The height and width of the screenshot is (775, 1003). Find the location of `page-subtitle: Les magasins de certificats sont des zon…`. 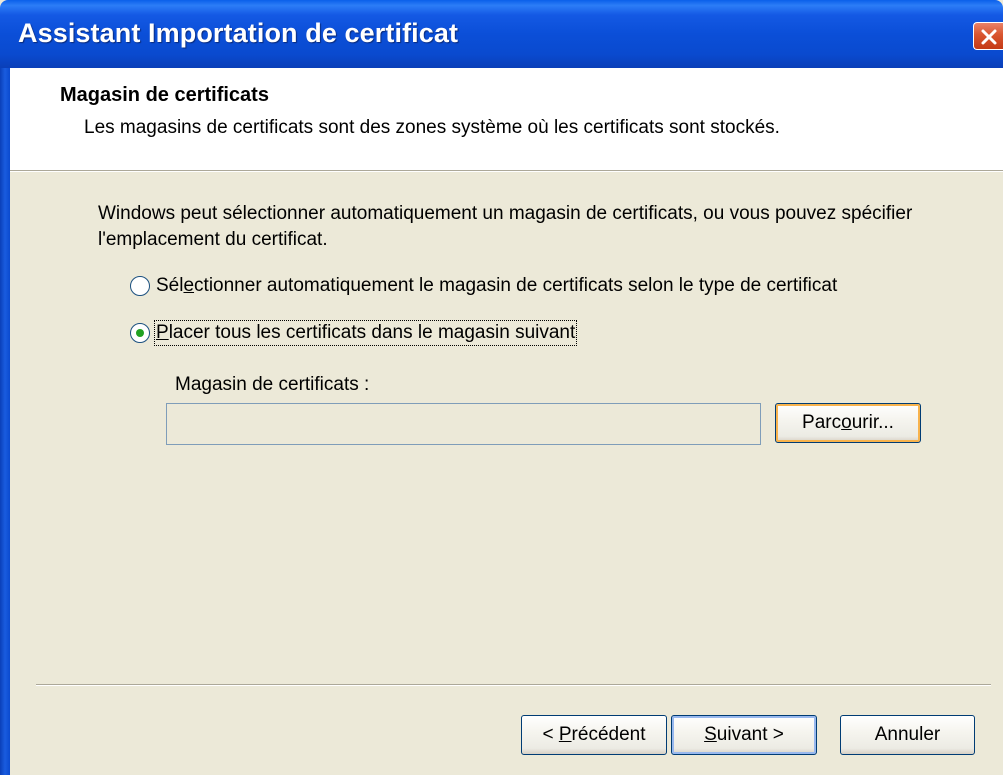

page-subtitle: Les magasins de certificats sont des zon… is located at coordinates (432, 127).